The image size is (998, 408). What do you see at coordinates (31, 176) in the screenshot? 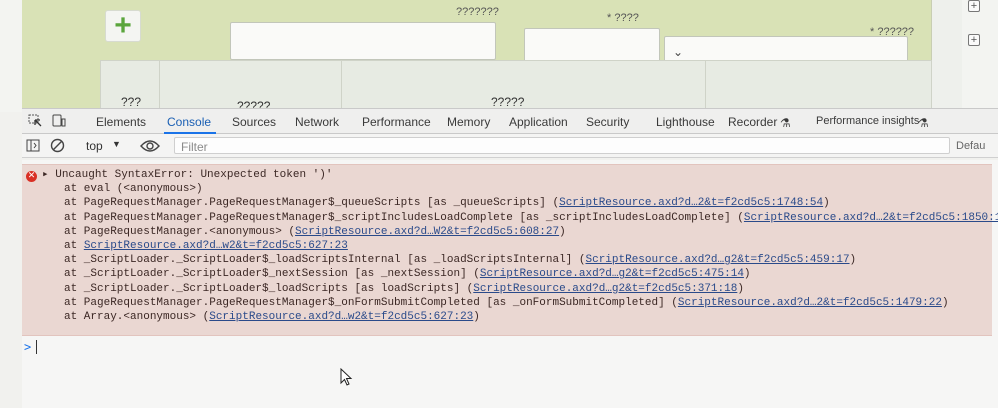
I see `error-icon: ✕` at bounding box center [31, 176].